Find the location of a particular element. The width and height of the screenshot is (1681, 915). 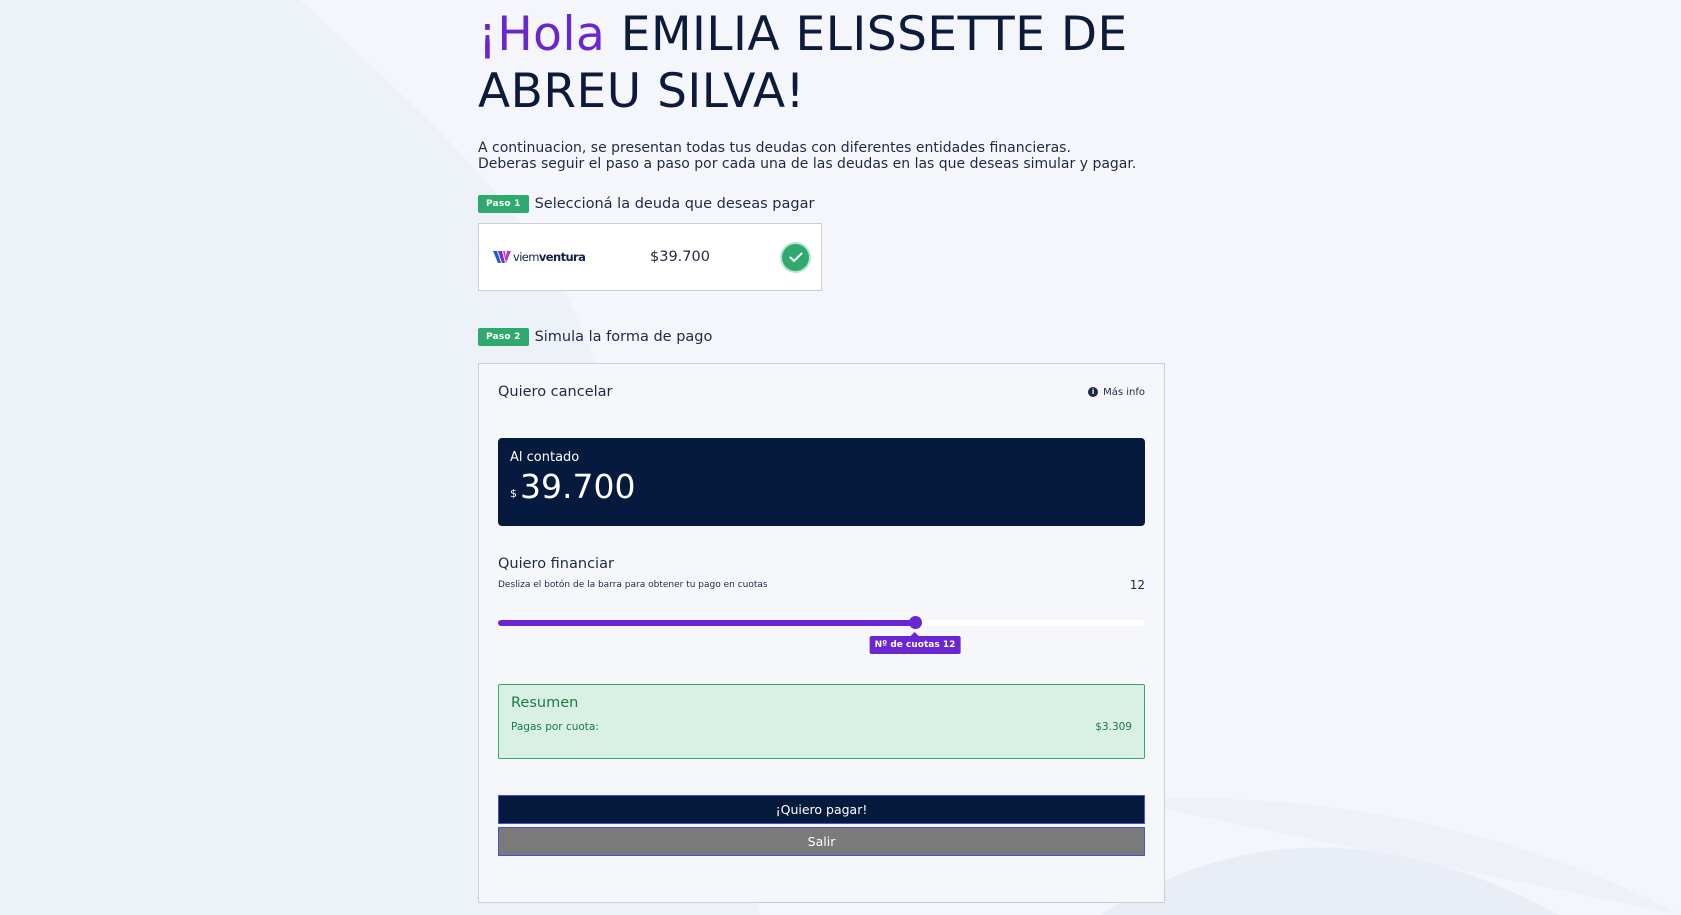

cash-value: 39.700 is located at coordinates (578, 486).